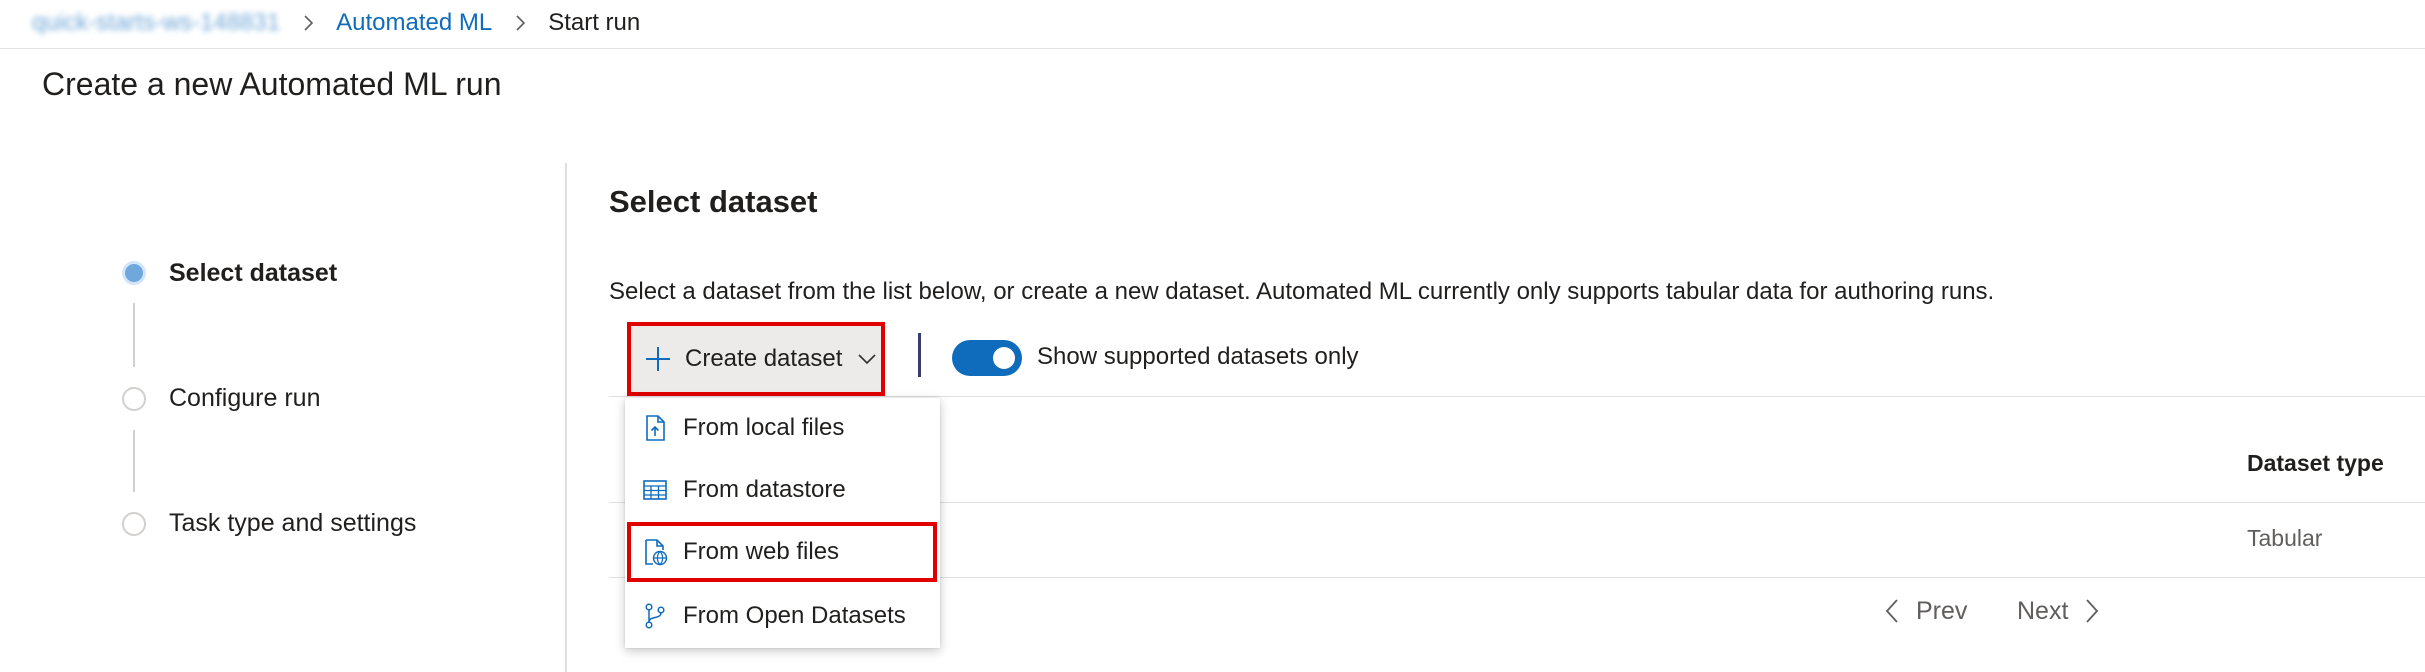  What do you see at coordinates (655, 428) in the screenshot?
I see `file-upload-icon` at bounding box center [655, 428].